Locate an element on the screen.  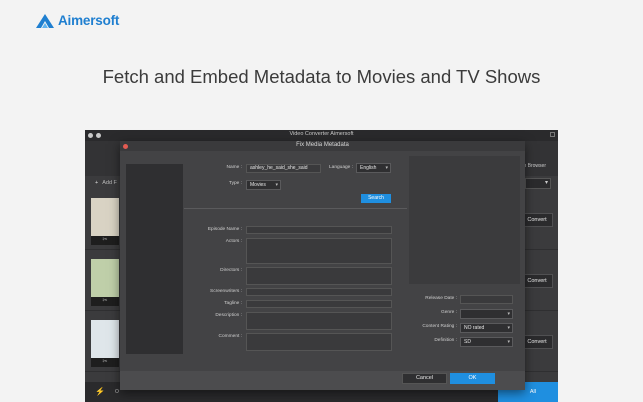
content-rating-value: NO rated is located at coordinates (474, 328).